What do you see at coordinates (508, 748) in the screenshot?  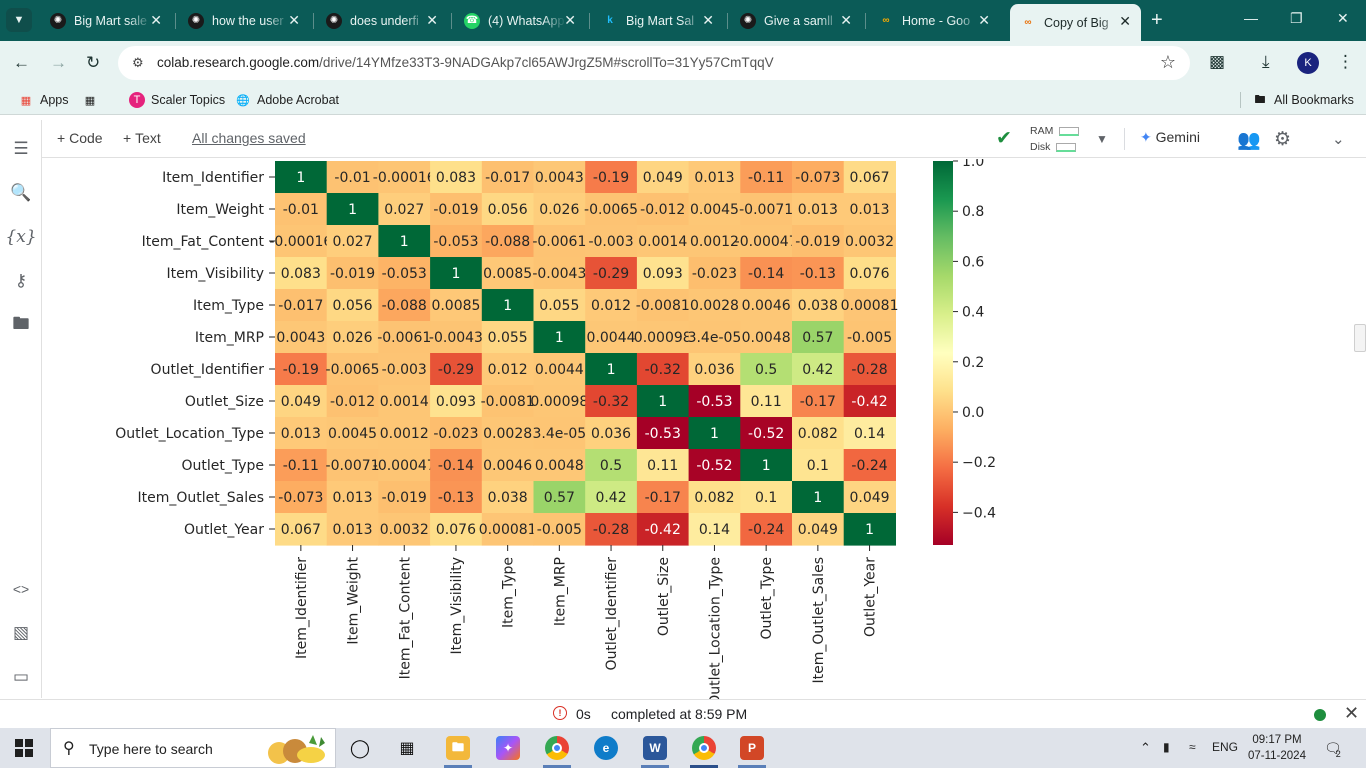 I see `copilot-icon: ✦` at bounding box center [508, 748].